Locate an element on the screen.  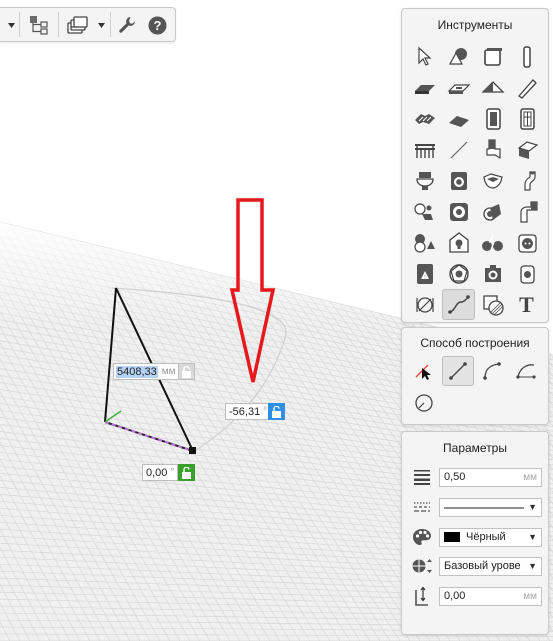
beam-icon is located at coordinates (526, 87).